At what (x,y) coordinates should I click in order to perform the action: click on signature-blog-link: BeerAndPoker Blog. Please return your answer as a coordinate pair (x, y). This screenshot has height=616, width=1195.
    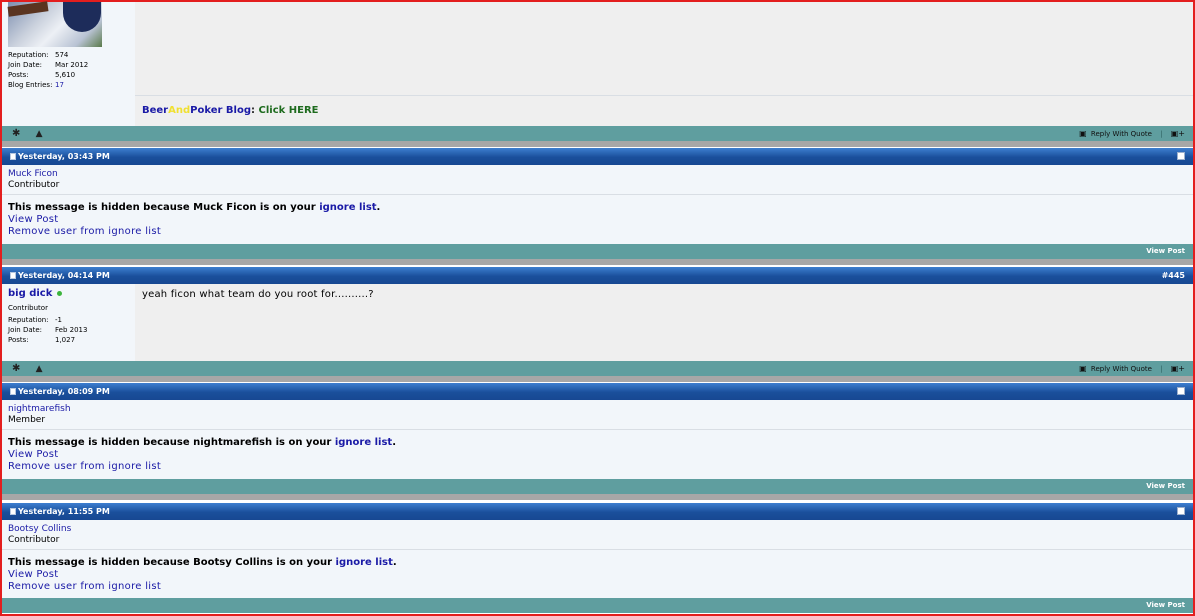
    Looking at the image, I should click on (196, 110).